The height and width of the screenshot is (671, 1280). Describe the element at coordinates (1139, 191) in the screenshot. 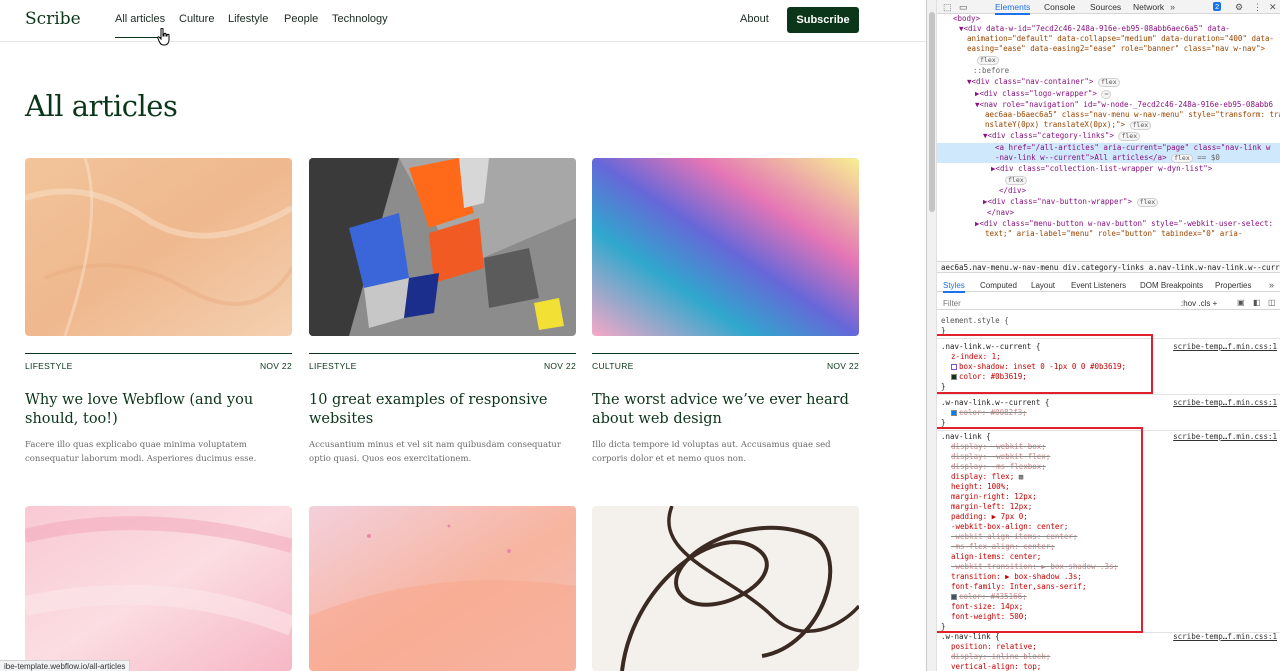

I see `dom-line: </div>` at that location.